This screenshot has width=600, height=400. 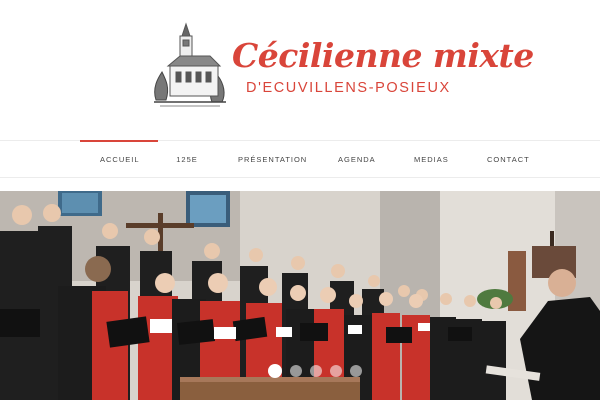 What do you see at coordinates (348, 88) in the screenshot?
I see `site-subtitle: D'ECUVILLENS-POSIEUX` at bounding box center [348, 88].